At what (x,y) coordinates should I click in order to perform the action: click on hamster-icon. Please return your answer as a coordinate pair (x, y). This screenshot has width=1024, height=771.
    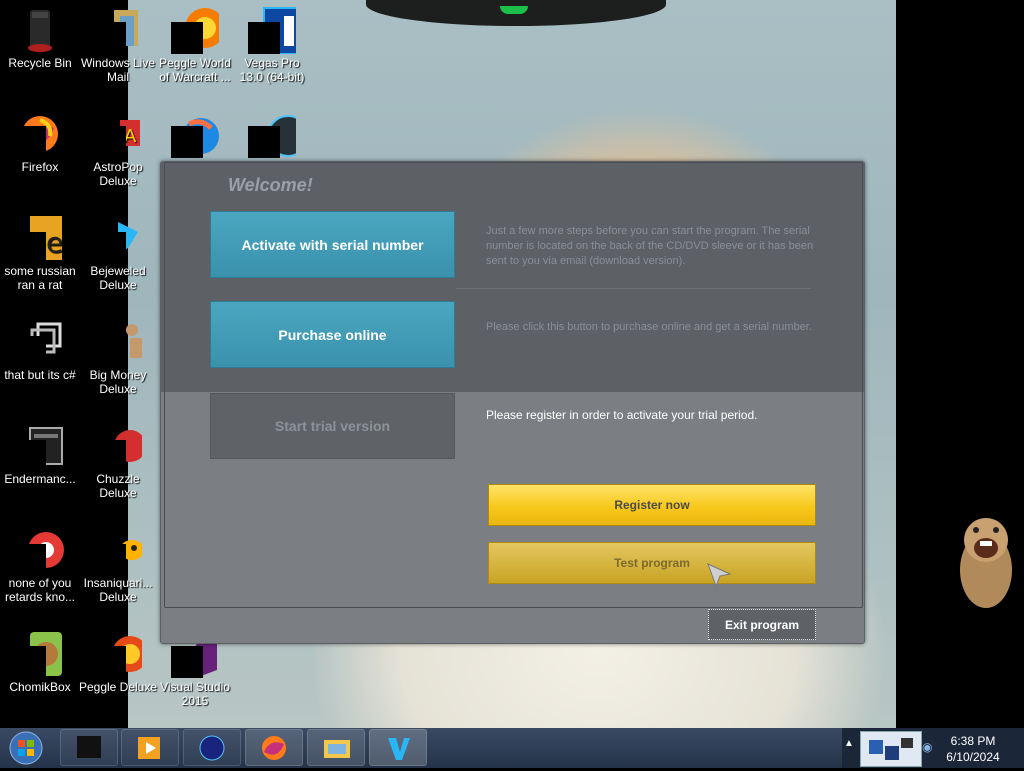
    Looking at the image, I should click on (986, 563).